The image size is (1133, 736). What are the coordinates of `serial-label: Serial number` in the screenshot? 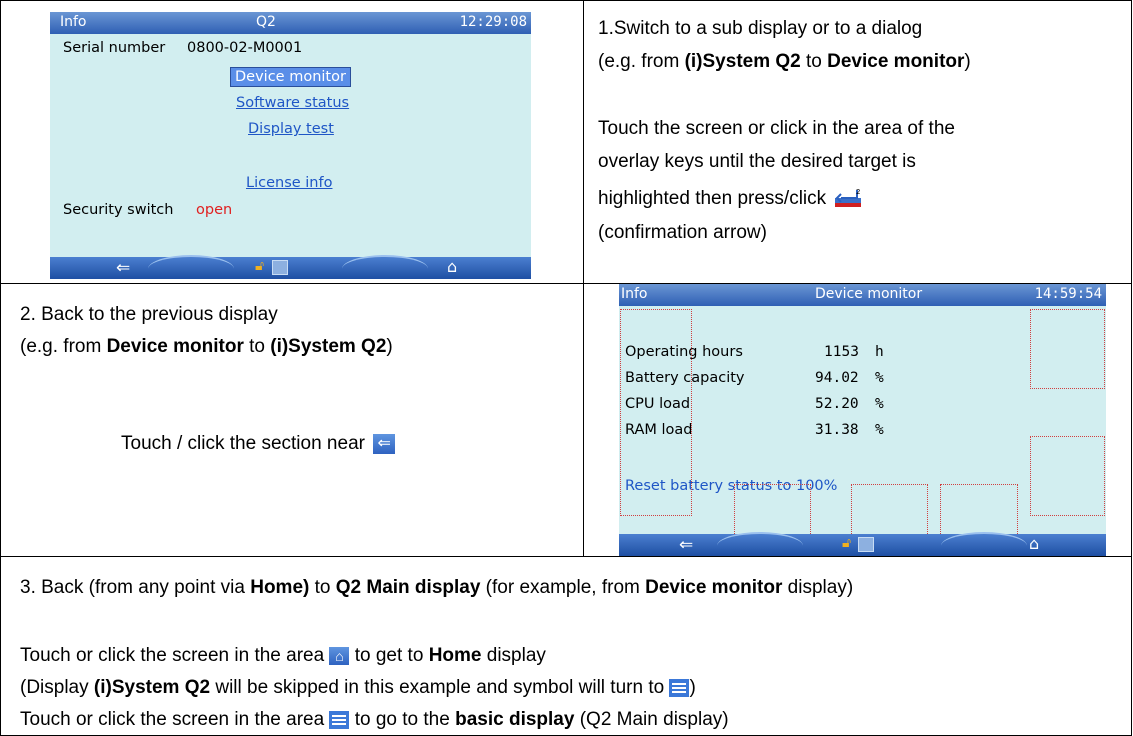 It's located at (114, 48).